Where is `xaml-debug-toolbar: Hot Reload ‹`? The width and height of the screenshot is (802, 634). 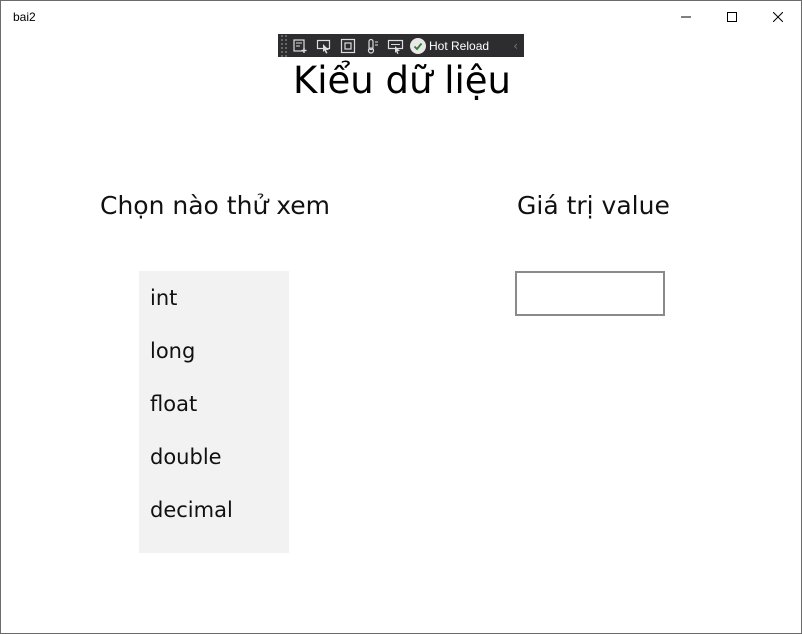
xaml-debug-toolbar: Hot Reload ‹ is located at coordinates (401, 45).